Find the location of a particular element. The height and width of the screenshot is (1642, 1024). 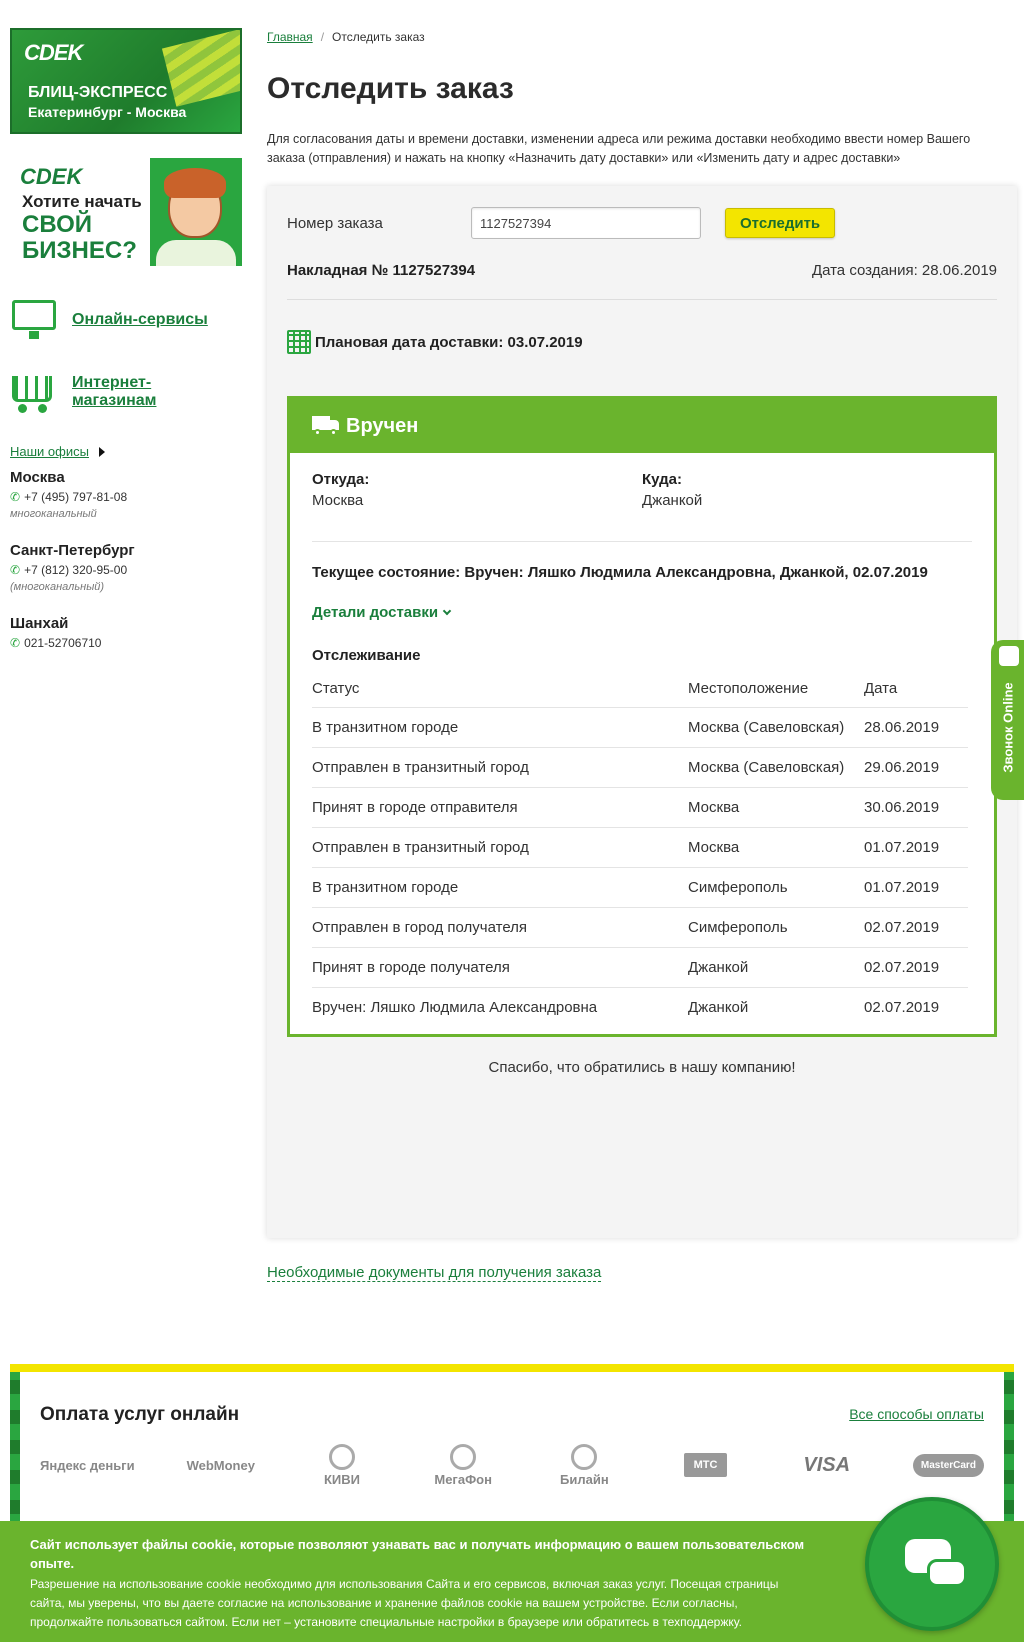

beeline-logo: Билайн is located at coordinates (584, 1465).